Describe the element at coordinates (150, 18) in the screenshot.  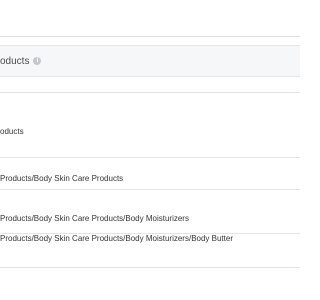
I see `top-strip` at that location.